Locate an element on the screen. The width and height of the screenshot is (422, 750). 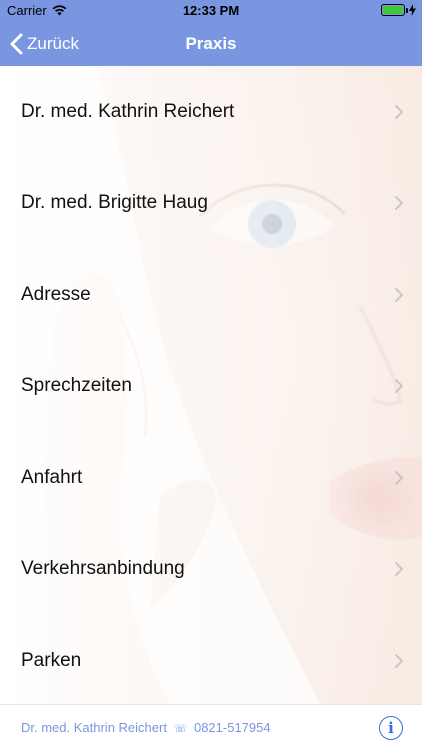
battery-icon is located at coordinates (394, 10).